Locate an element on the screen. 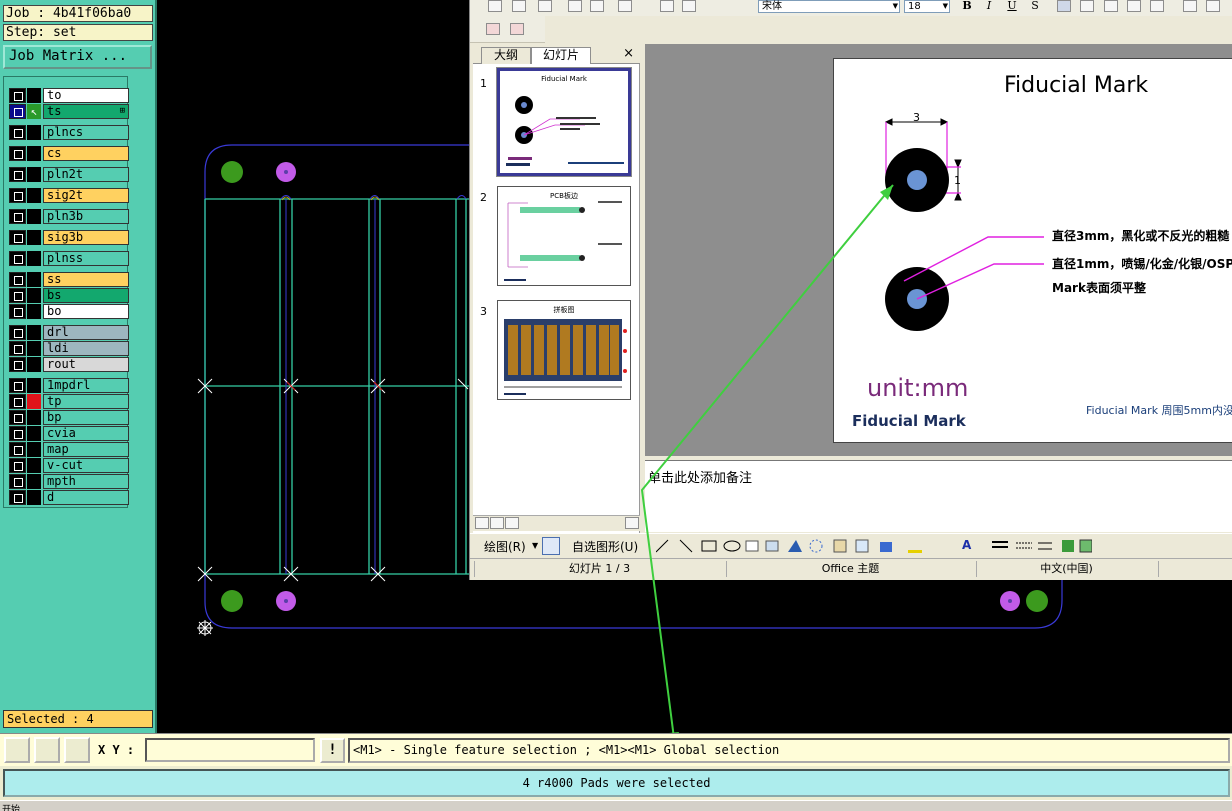  align-right-icon is located at coordinates (1111, 6).